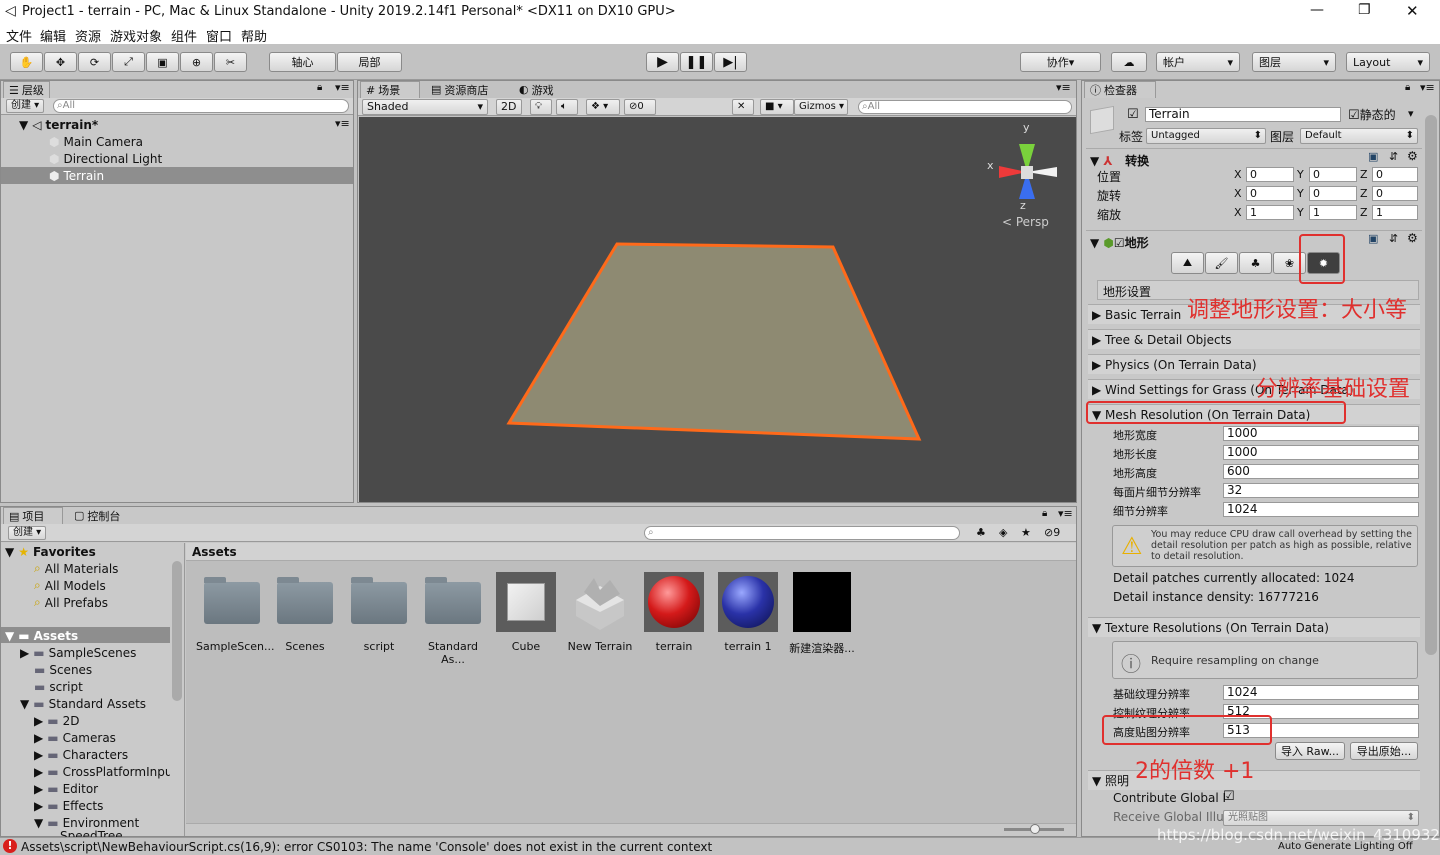  Describe the element at coordinates (91, 833) in the screenshot. I see `folder-speedtree: SpeedTree` at that location.